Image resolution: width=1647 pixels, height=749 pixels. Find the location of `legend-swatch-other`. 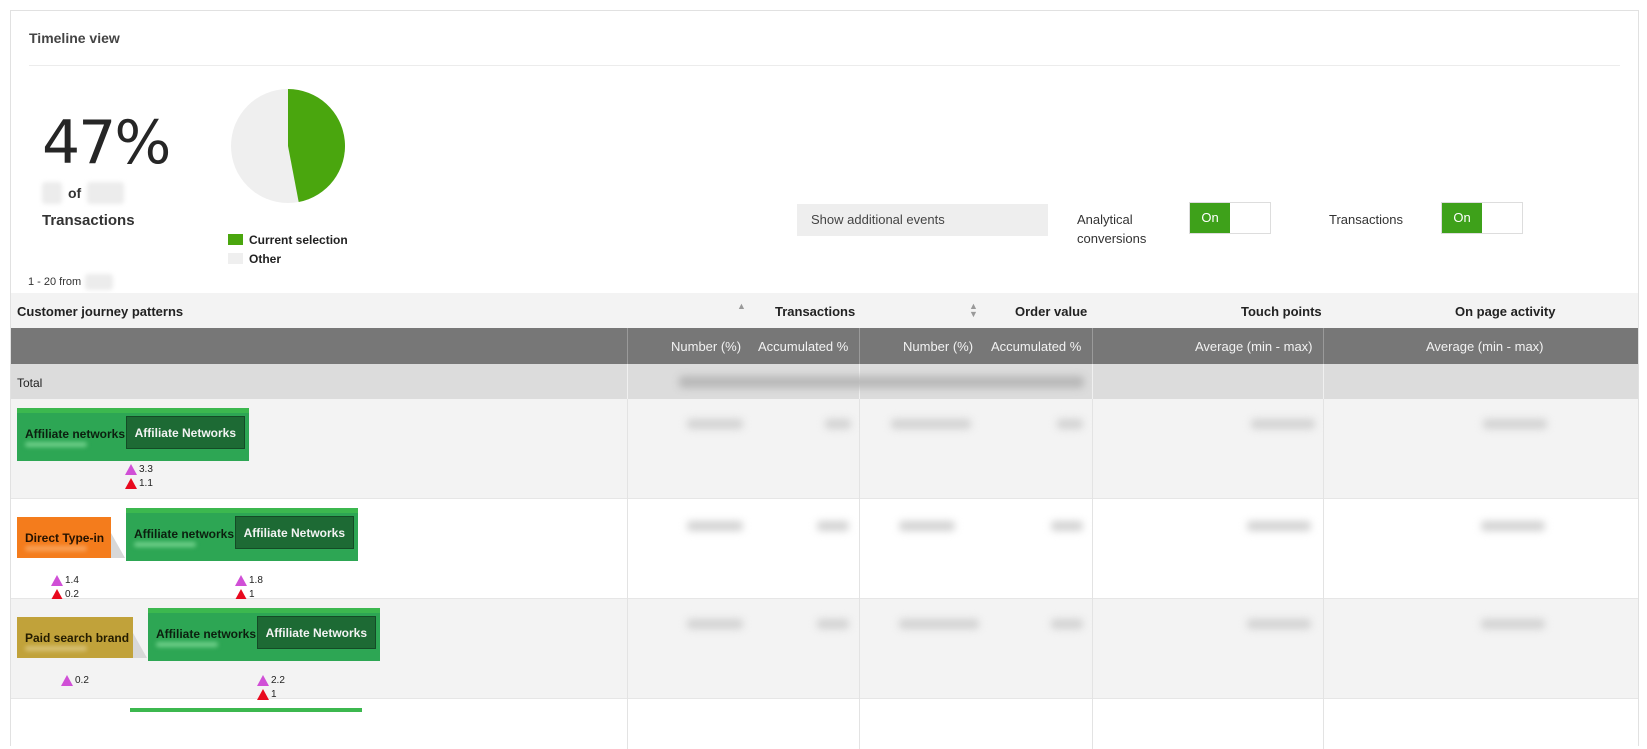

legend-swatch-other is located at coordinates (235, 258).